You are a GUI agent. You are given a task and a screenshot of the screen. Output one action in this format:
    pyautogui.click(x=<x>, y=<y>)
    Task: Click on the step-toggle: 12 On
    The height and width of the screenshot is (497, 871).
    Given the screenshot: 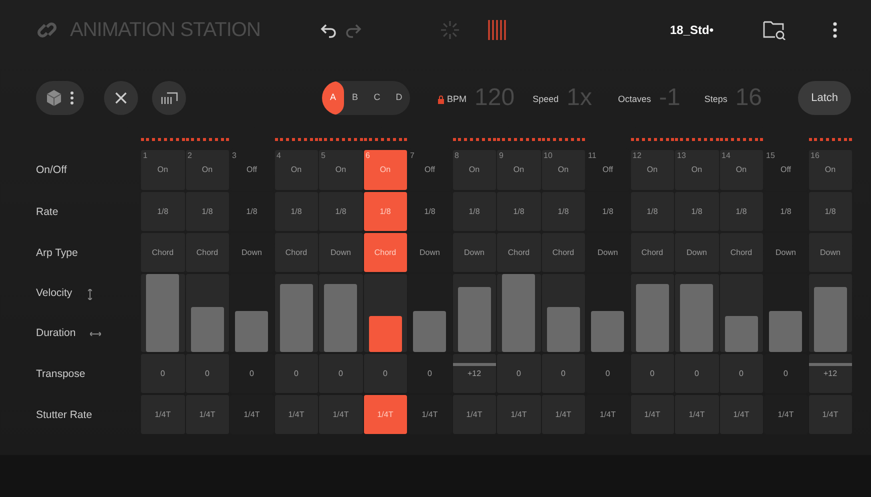 What is the action you would take?
    pyautogui.click(x=652, y=170)
    